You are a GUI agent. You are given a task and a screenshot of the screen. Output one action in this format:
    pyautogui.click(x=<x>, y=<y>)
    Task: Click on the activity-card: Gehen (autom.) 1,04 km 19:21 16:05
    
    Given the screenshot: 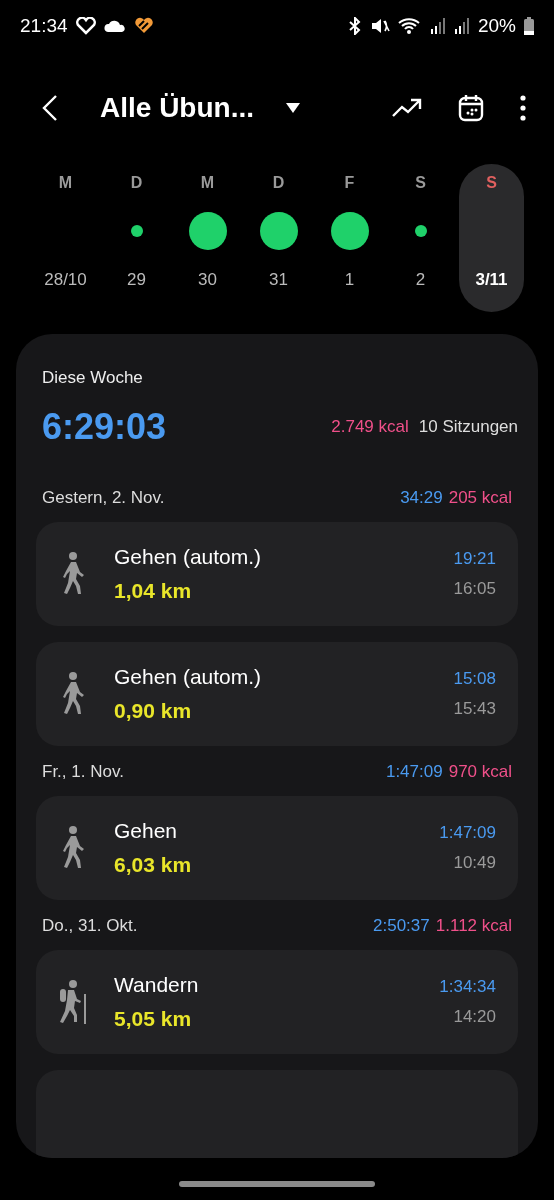 What is the action you would take?
    pyautogui.click(x=277, y=574)
    